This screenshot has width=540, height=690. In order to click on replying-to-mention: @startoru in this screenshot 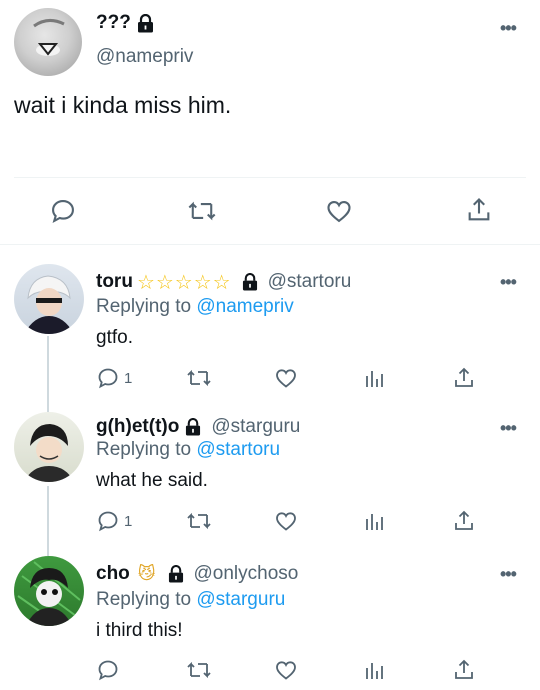, I will do `click(238, 449)`.